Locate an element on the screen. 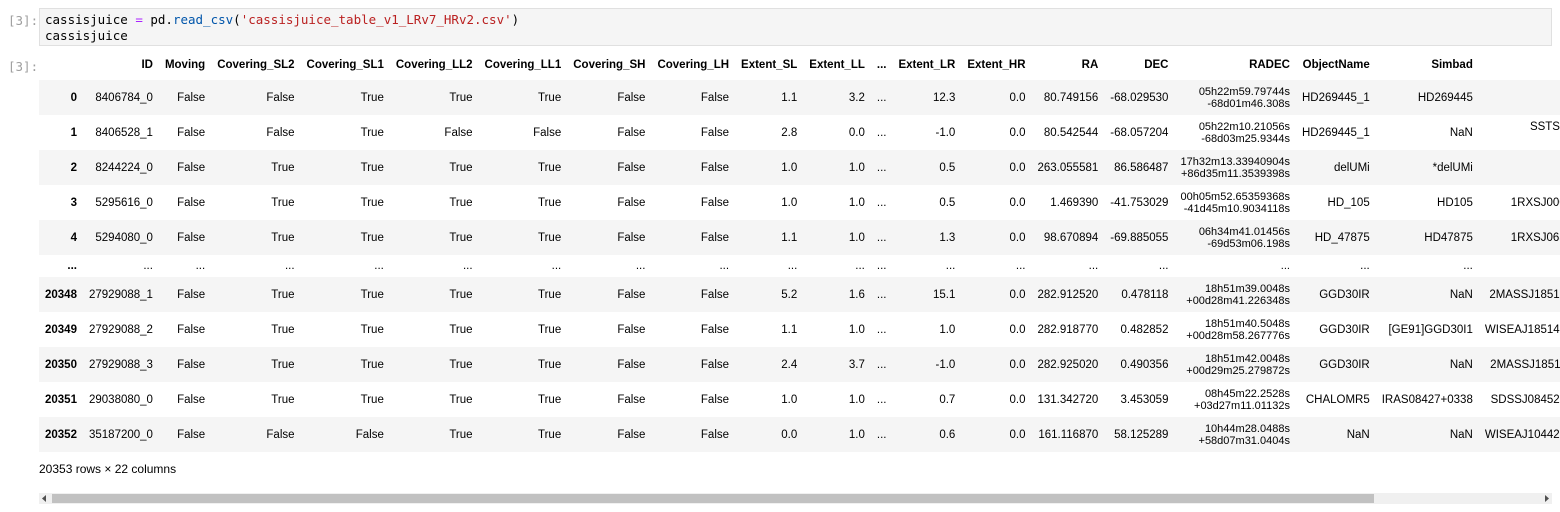 The height and width of the screenshot is (512, 1560). row-index: 20351 is located at coordinates (61, 399).